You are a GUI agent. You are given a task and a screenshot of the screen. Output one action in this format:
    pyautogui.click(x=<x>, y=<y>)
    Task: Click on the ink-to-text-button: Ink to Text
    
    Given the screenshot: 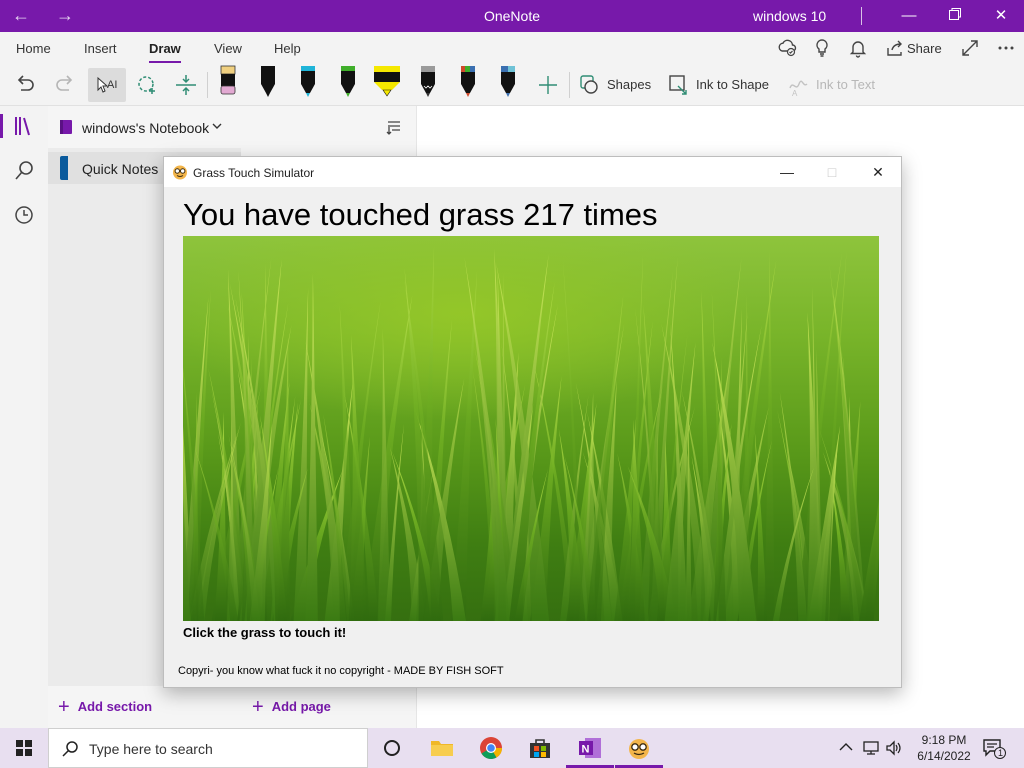 What is the action you would take?
    pyautogui.click(x=846, y=84)
    